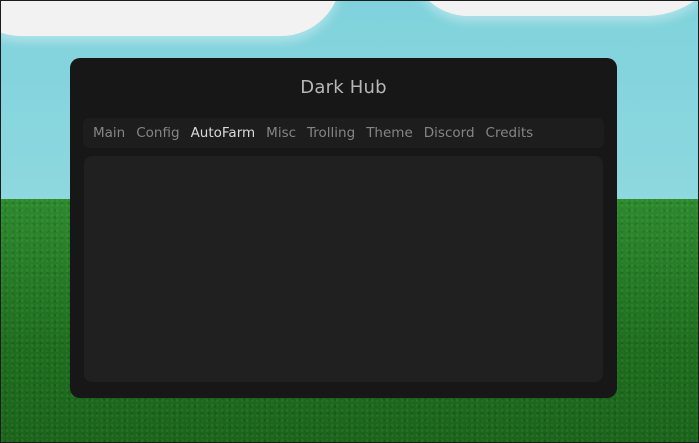  What do you see at coordinates (109, 133) in the screenshot?
I see `tab-main: Main` at bounding box center [109, 133].